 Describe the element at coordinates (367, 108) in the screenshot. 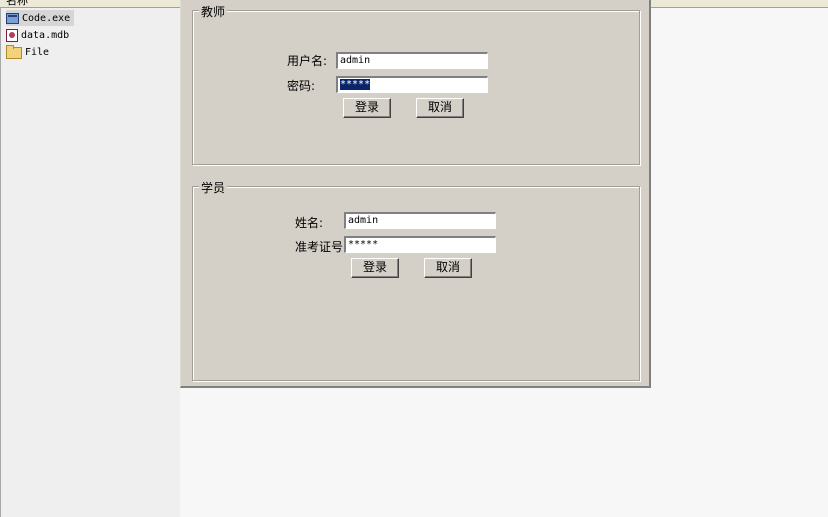

I see `teacher-login-button: 登录` at that location.